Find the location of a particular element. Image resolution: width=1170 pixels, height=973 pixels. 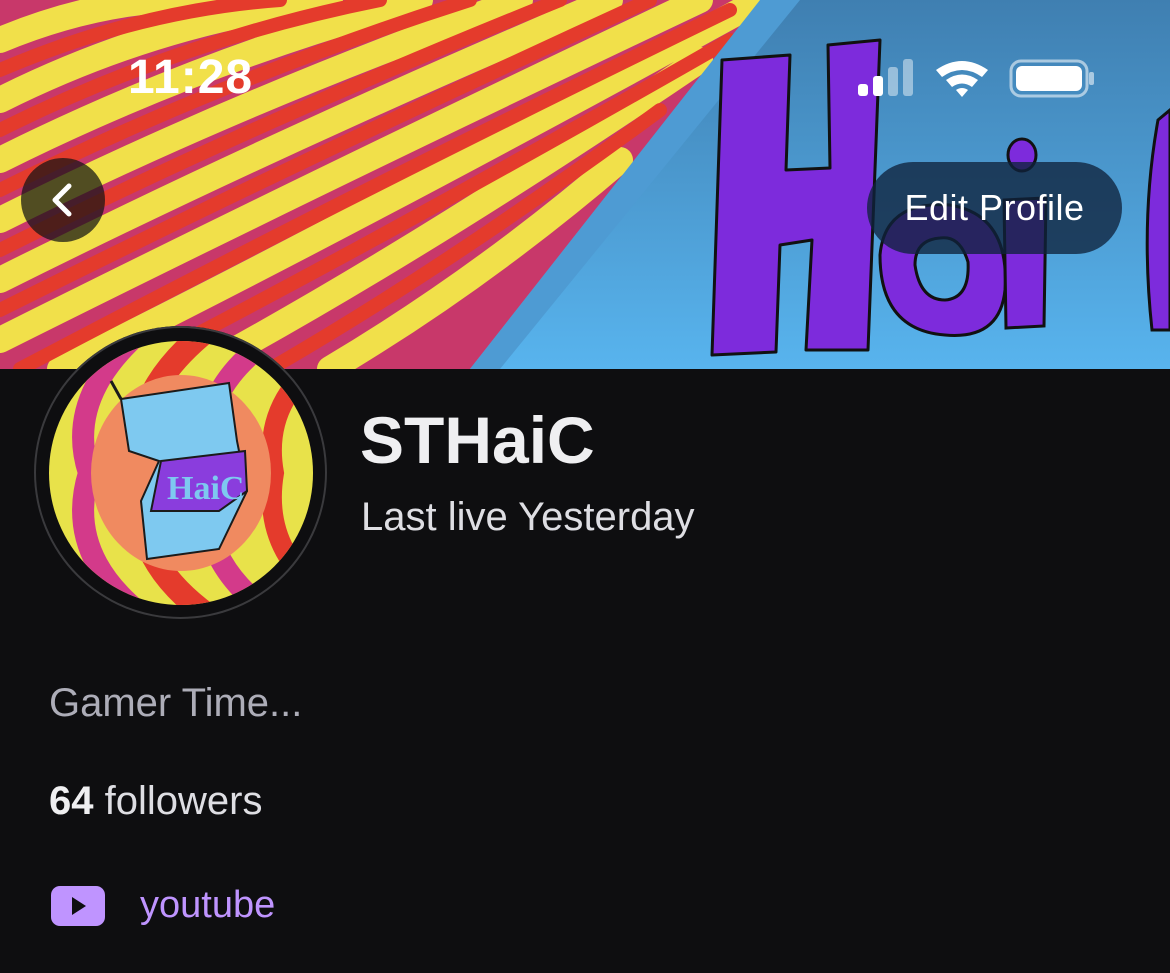

status-time: 11:28 is located at coordinates (191, 77).